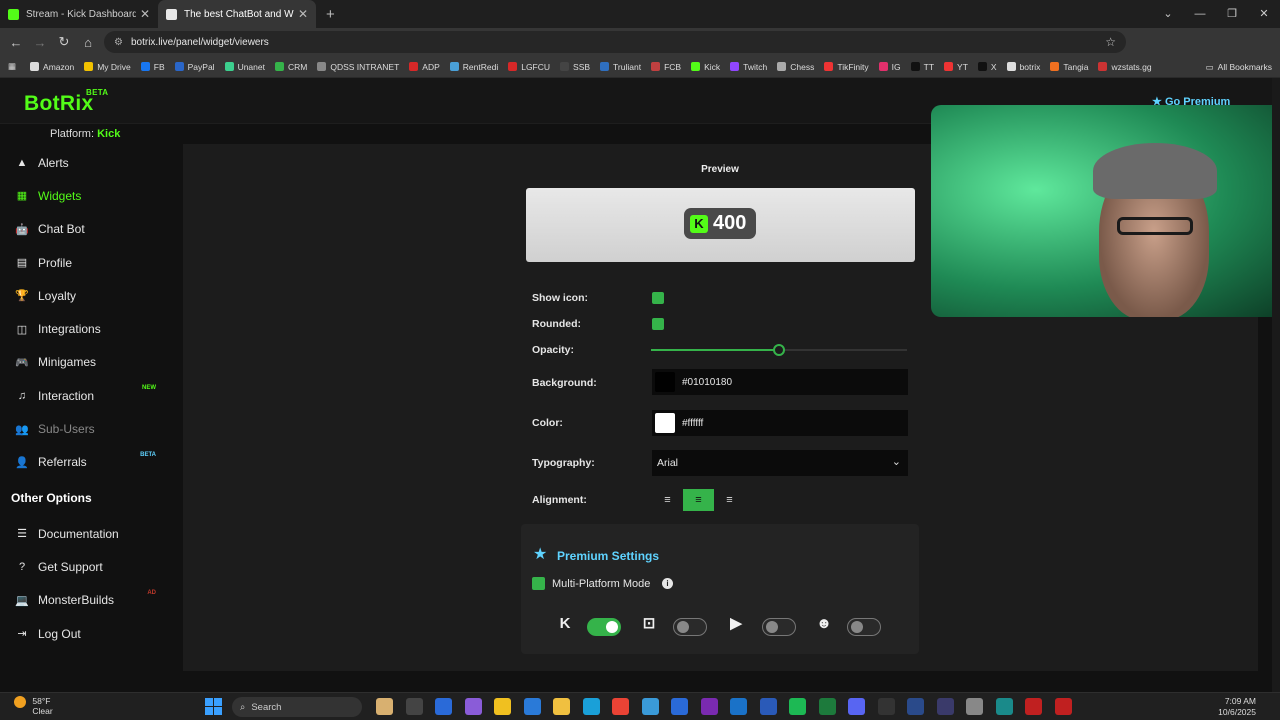 This screenshot has width=1280, height=720. Describe the element at coordinates (88, 42) in the screenshot. I see `home-icon: ⌂` at that location.